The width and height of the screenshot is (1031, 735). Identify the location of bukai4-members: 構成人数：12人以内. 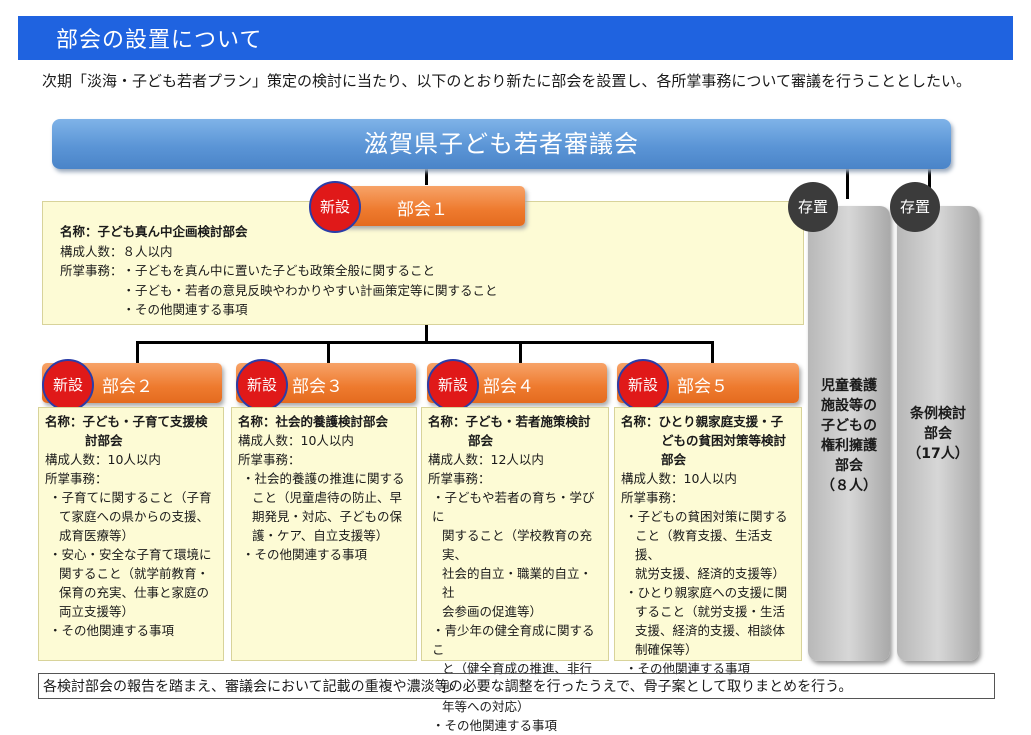
(486, 459).